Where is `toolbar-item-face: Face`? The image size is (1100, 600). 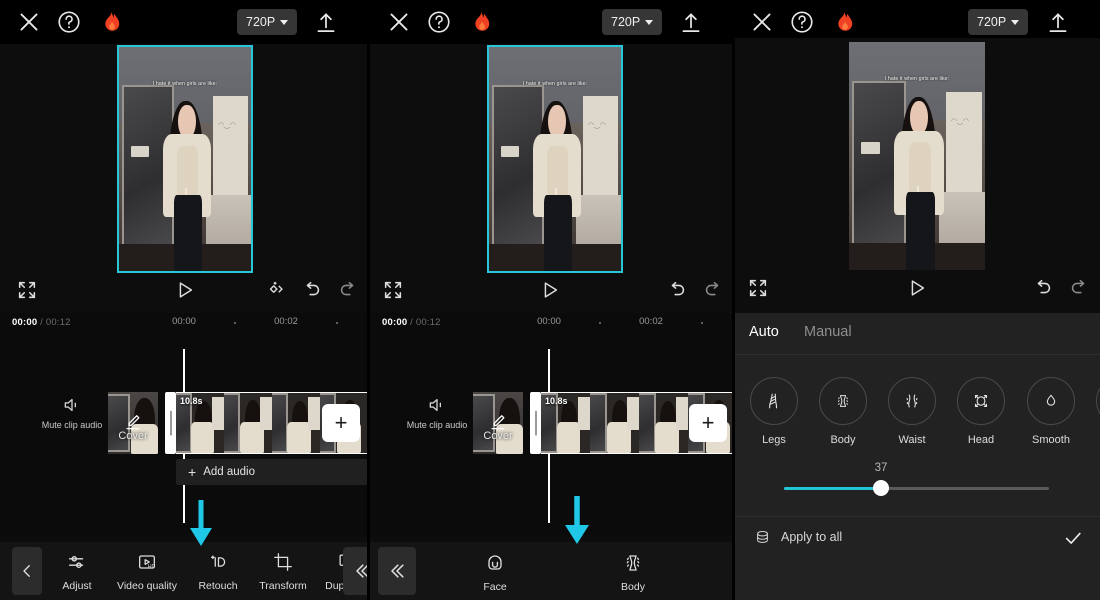
toolbar-item-face: Face is located at coordinates (495, 571).